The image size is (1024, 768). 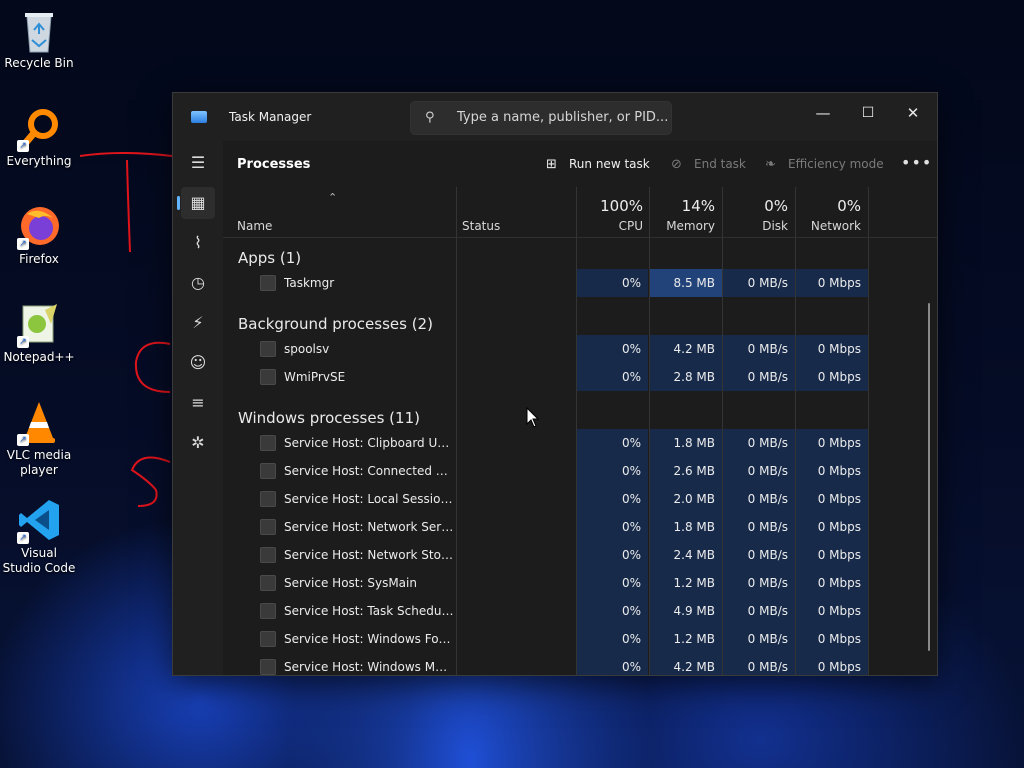 I want to click on startup-apps-icon: ⚡, so click(x=198, y=323).